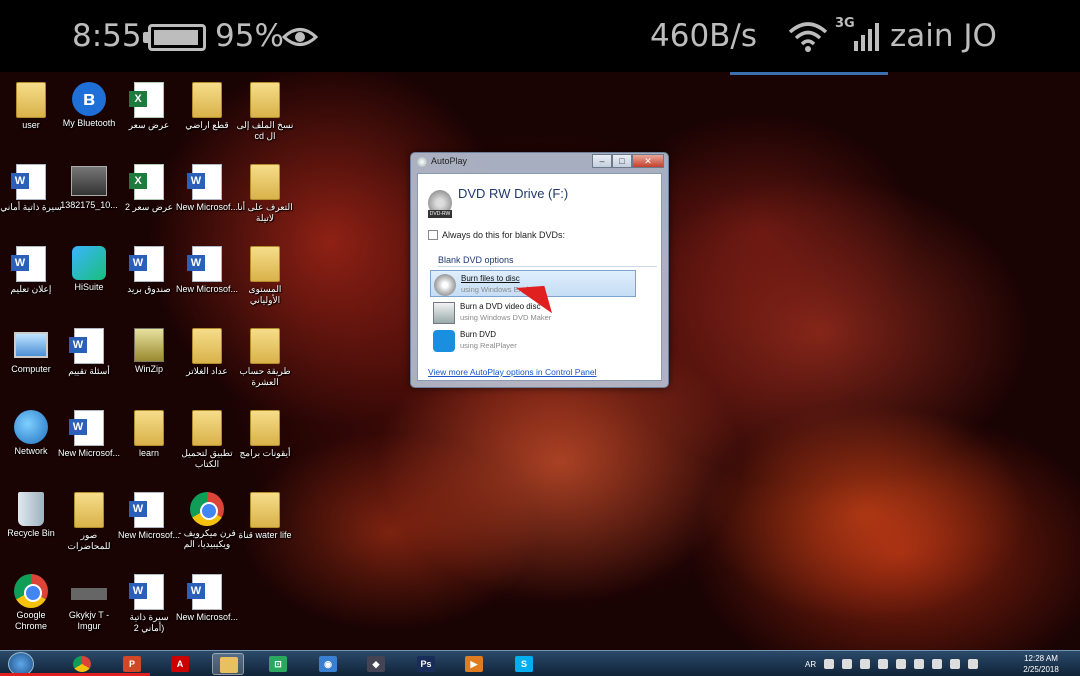  I want to click on desktop-icon: سيرة ذاتية أماني, so click(31, 185).